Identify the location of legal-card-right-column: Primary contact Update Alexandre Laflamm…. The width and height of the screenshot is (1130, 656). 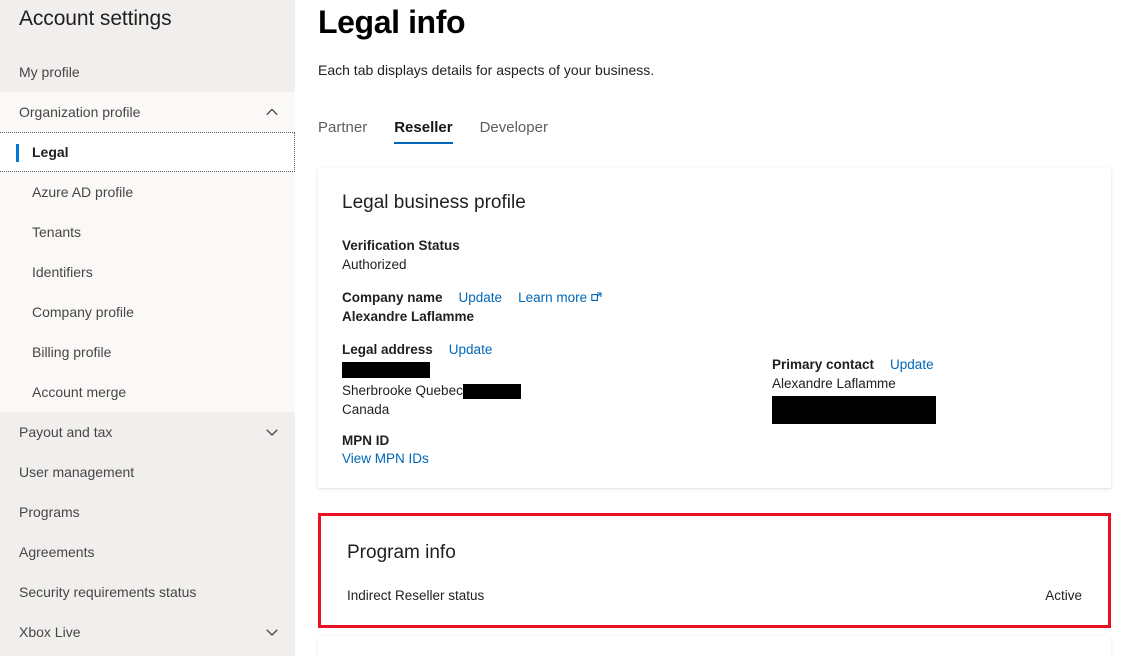
(929, 352).